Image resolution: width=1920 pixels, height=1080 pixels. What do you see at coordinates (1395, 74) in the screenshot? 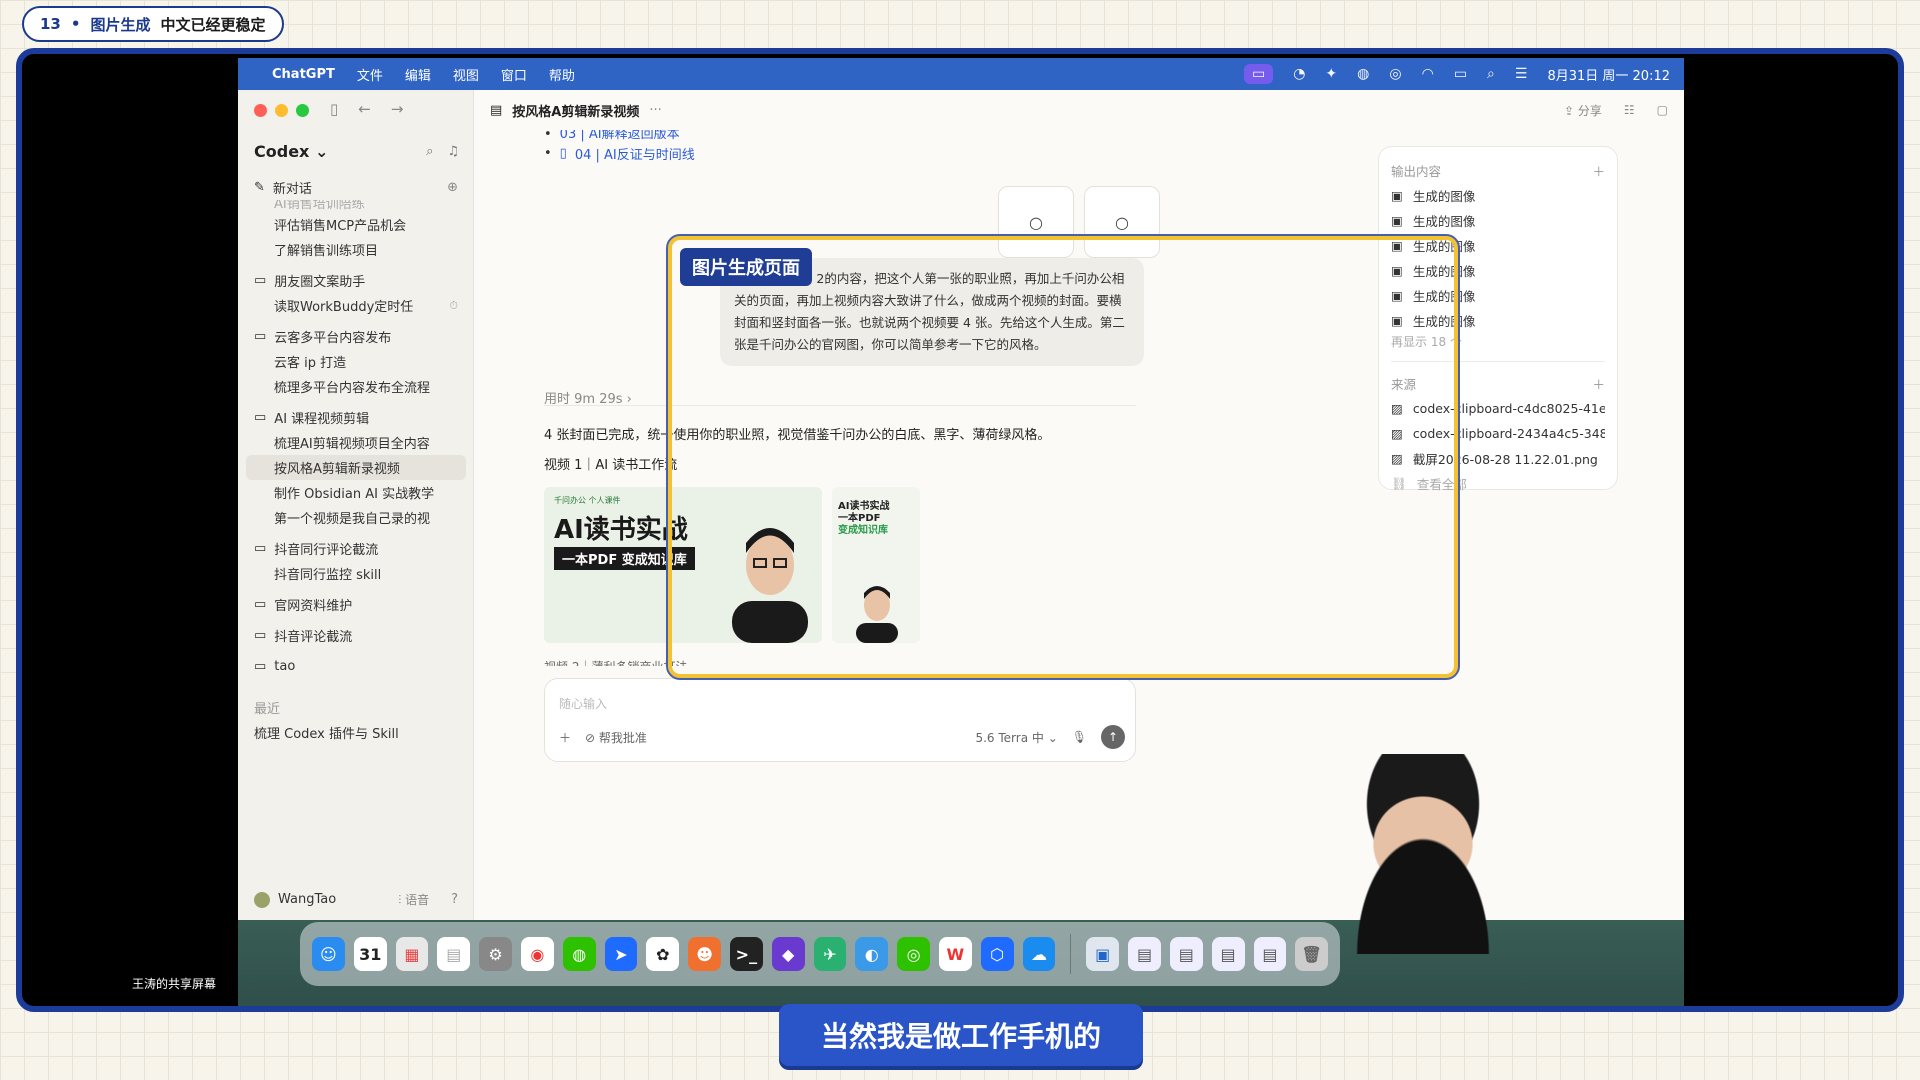
I see `sync-icon: ◎` at bounding box center [1395, 74].